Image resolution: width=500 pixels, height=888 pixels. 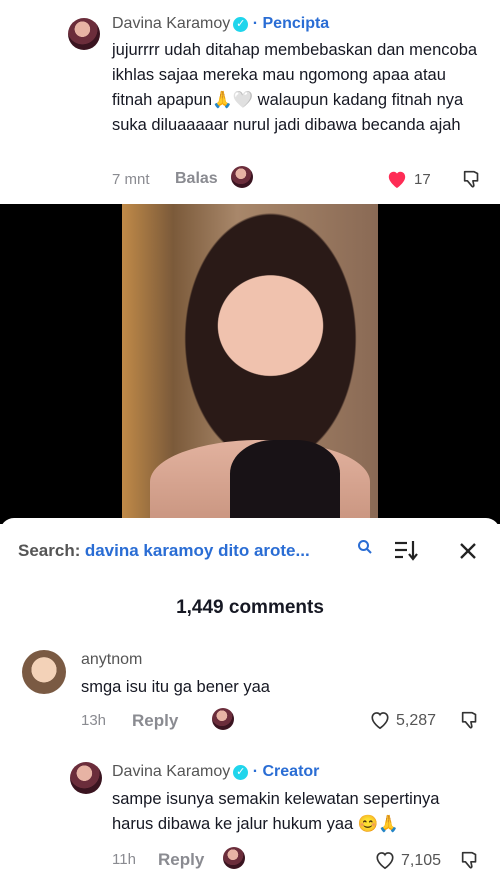 What do you see at coordinates (365, 547) in the screenshot?
I see `search-icon` at bounding box center [365, 547].